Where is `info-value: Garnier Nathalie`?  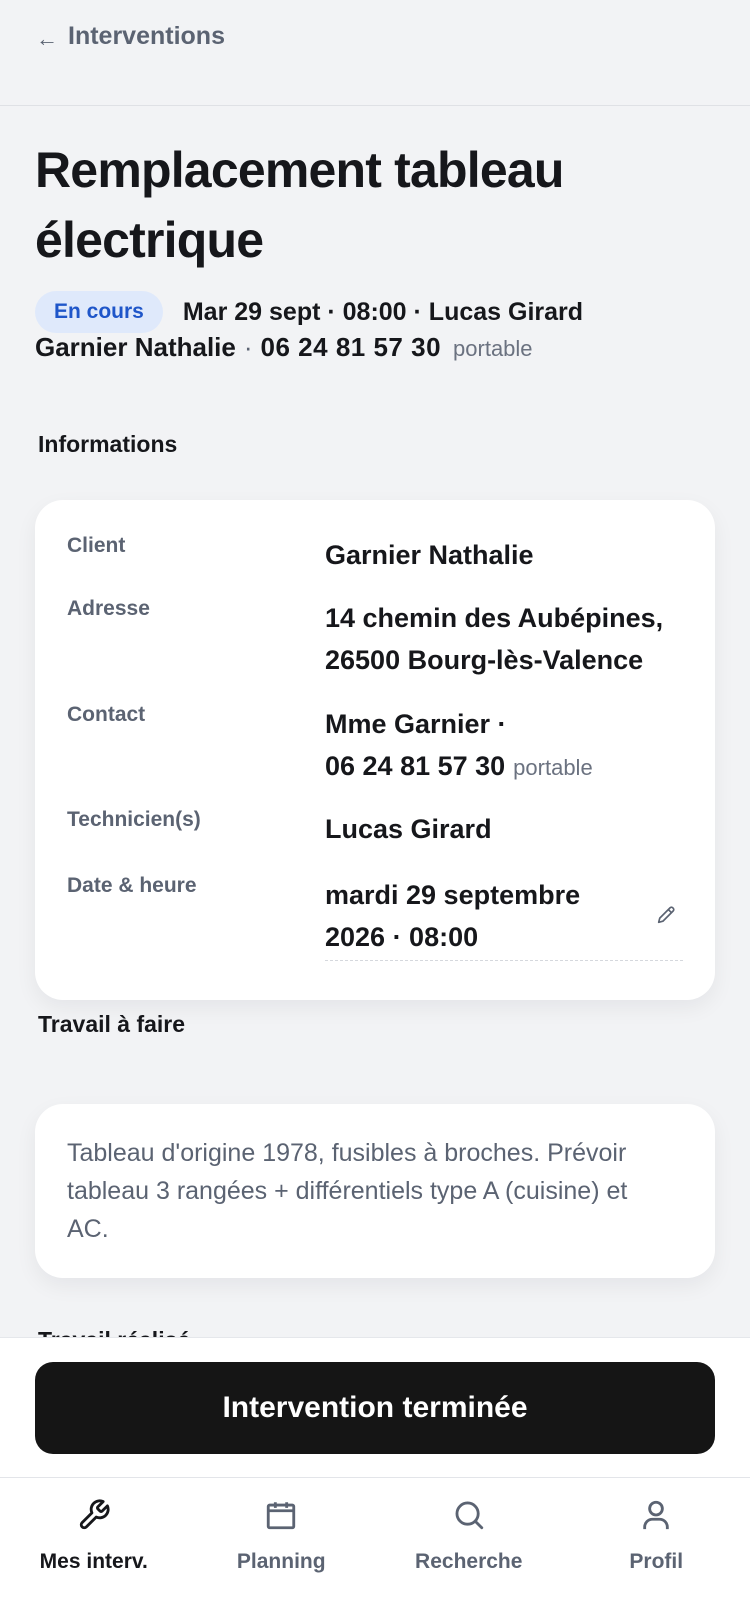 info-value: Garnier Nathalie is located at coordinates (429, 555).